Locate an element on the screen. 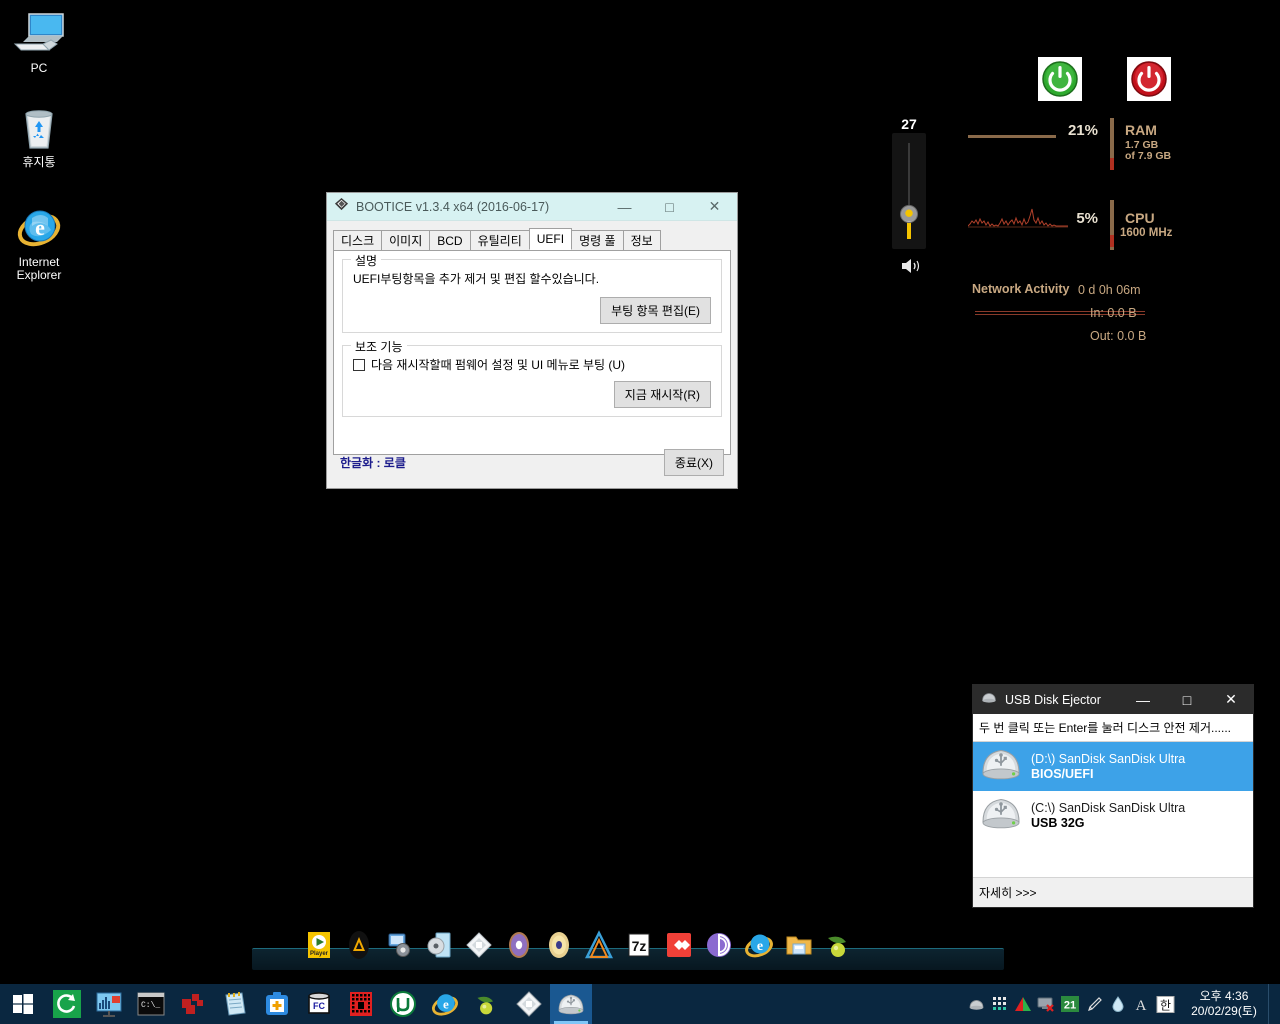  tab-command-pool: 명령 풀 is located at coordinates (597, 240).